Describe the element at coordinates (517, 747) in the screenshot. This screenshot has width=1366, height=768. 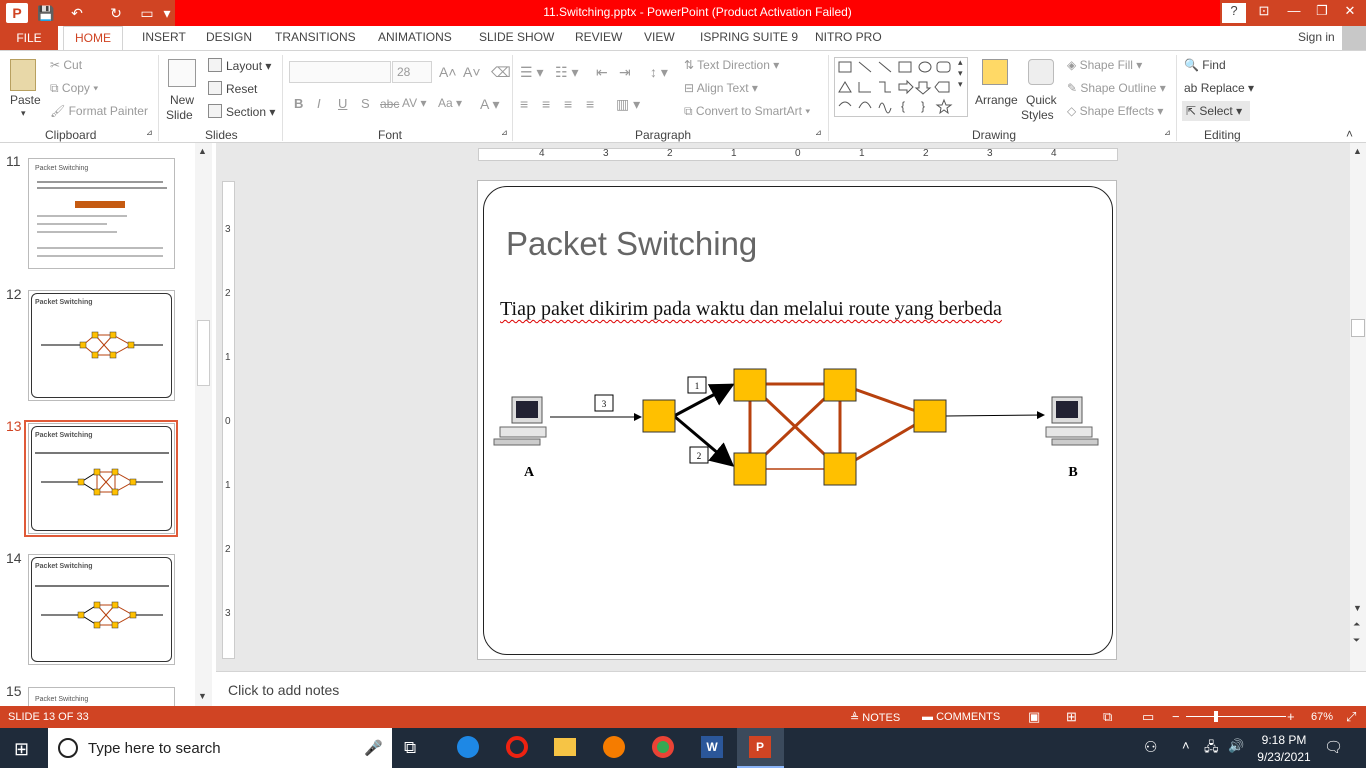
I see `opera-icon` at that location.